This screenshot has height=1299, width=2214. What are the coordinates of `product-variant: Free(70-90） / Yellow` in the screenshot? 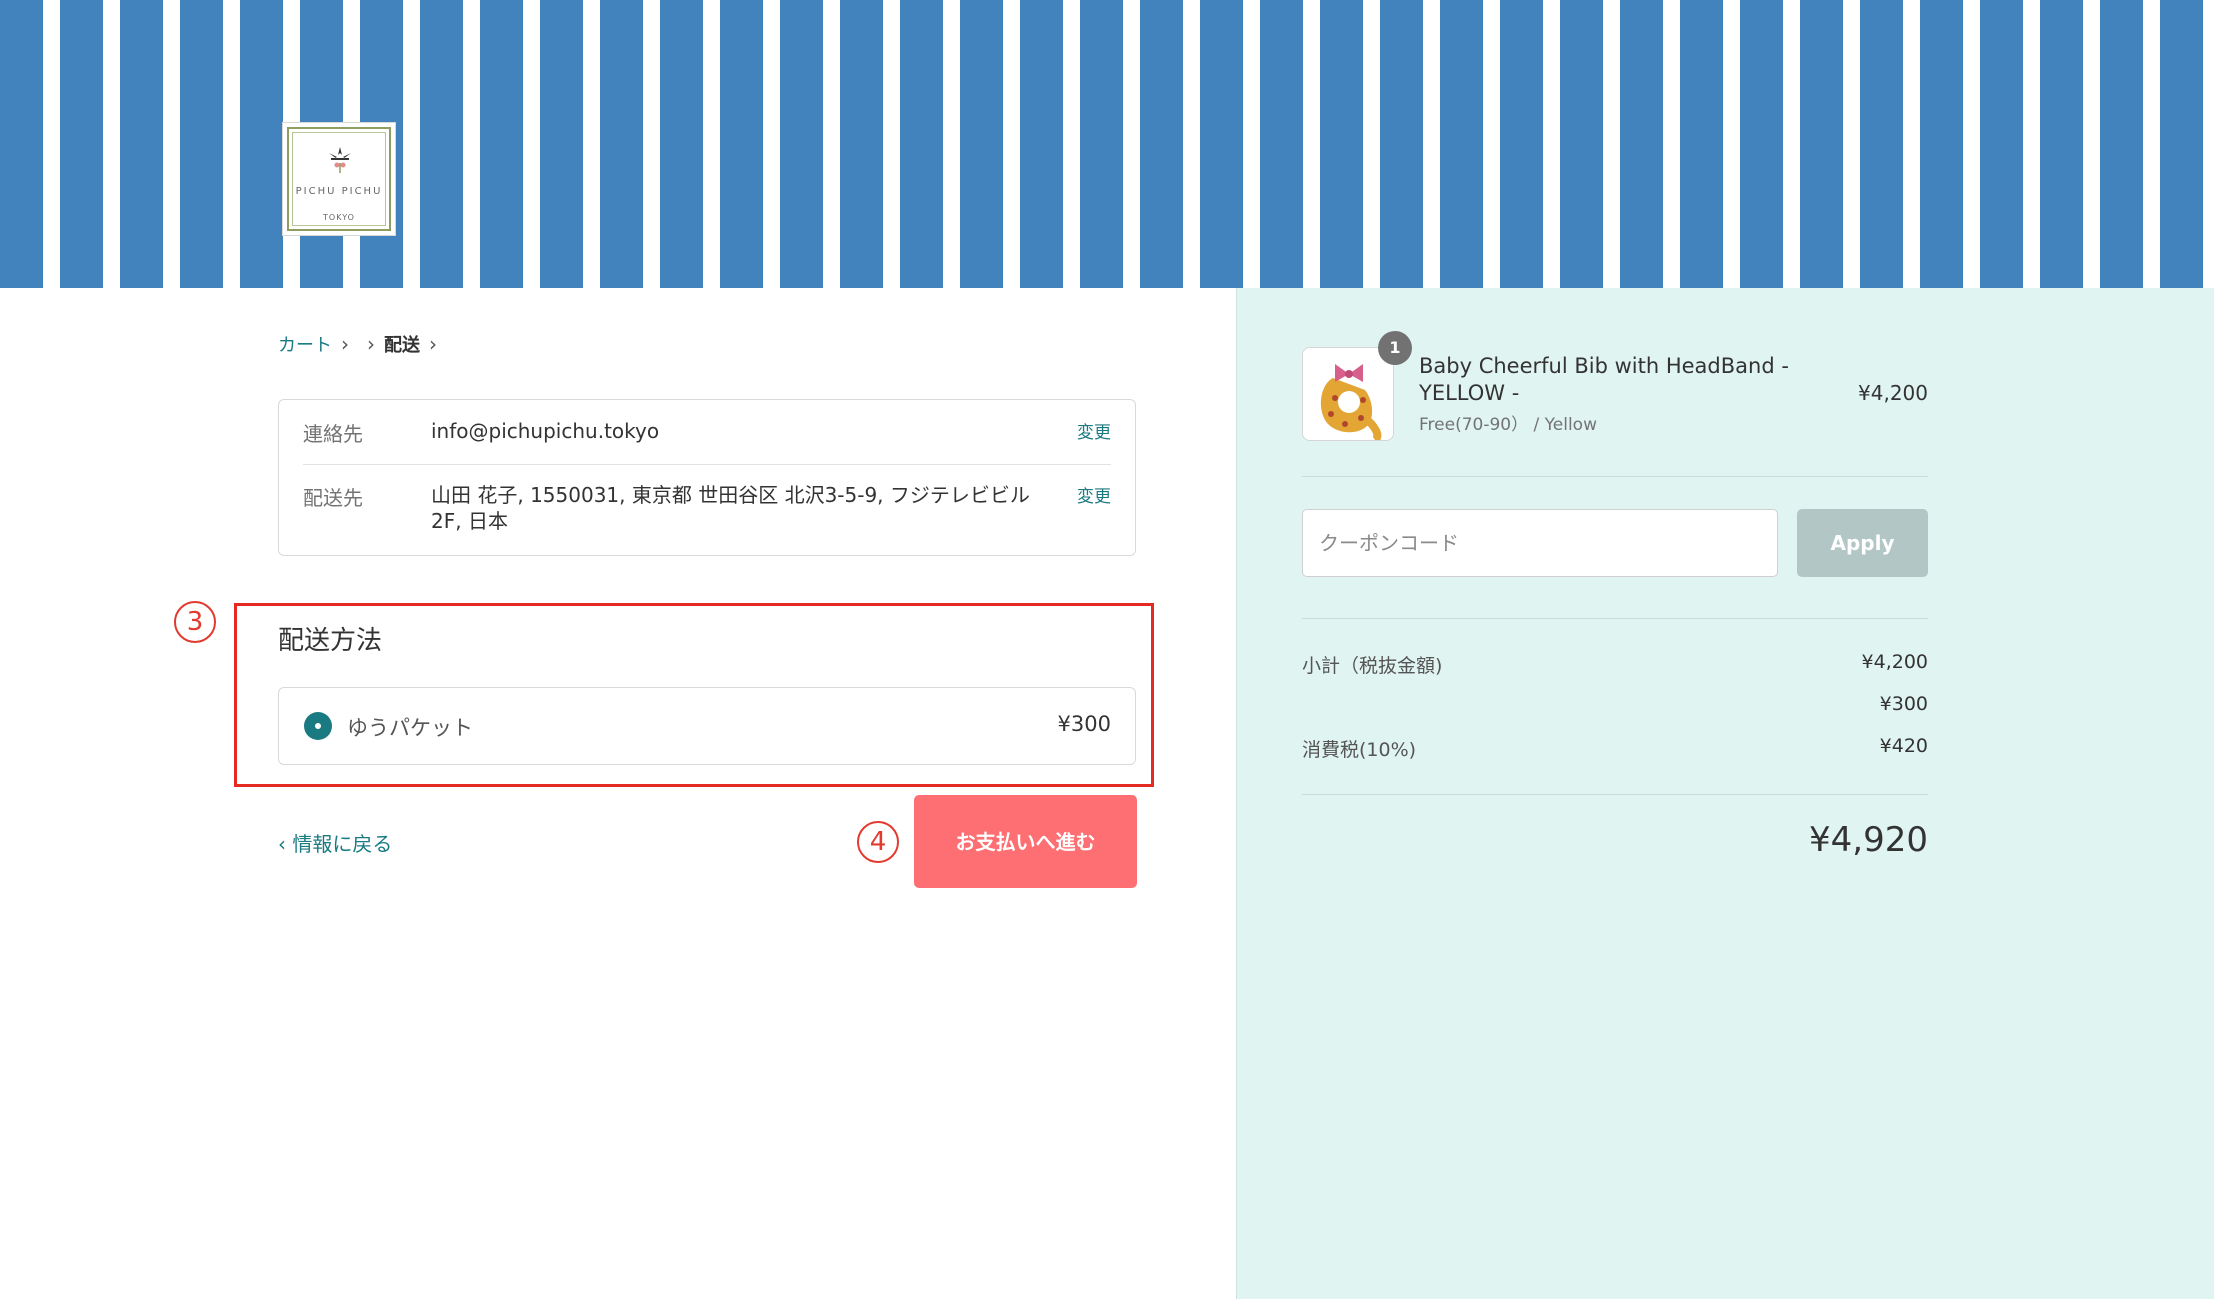 It's located at (1508, 425).